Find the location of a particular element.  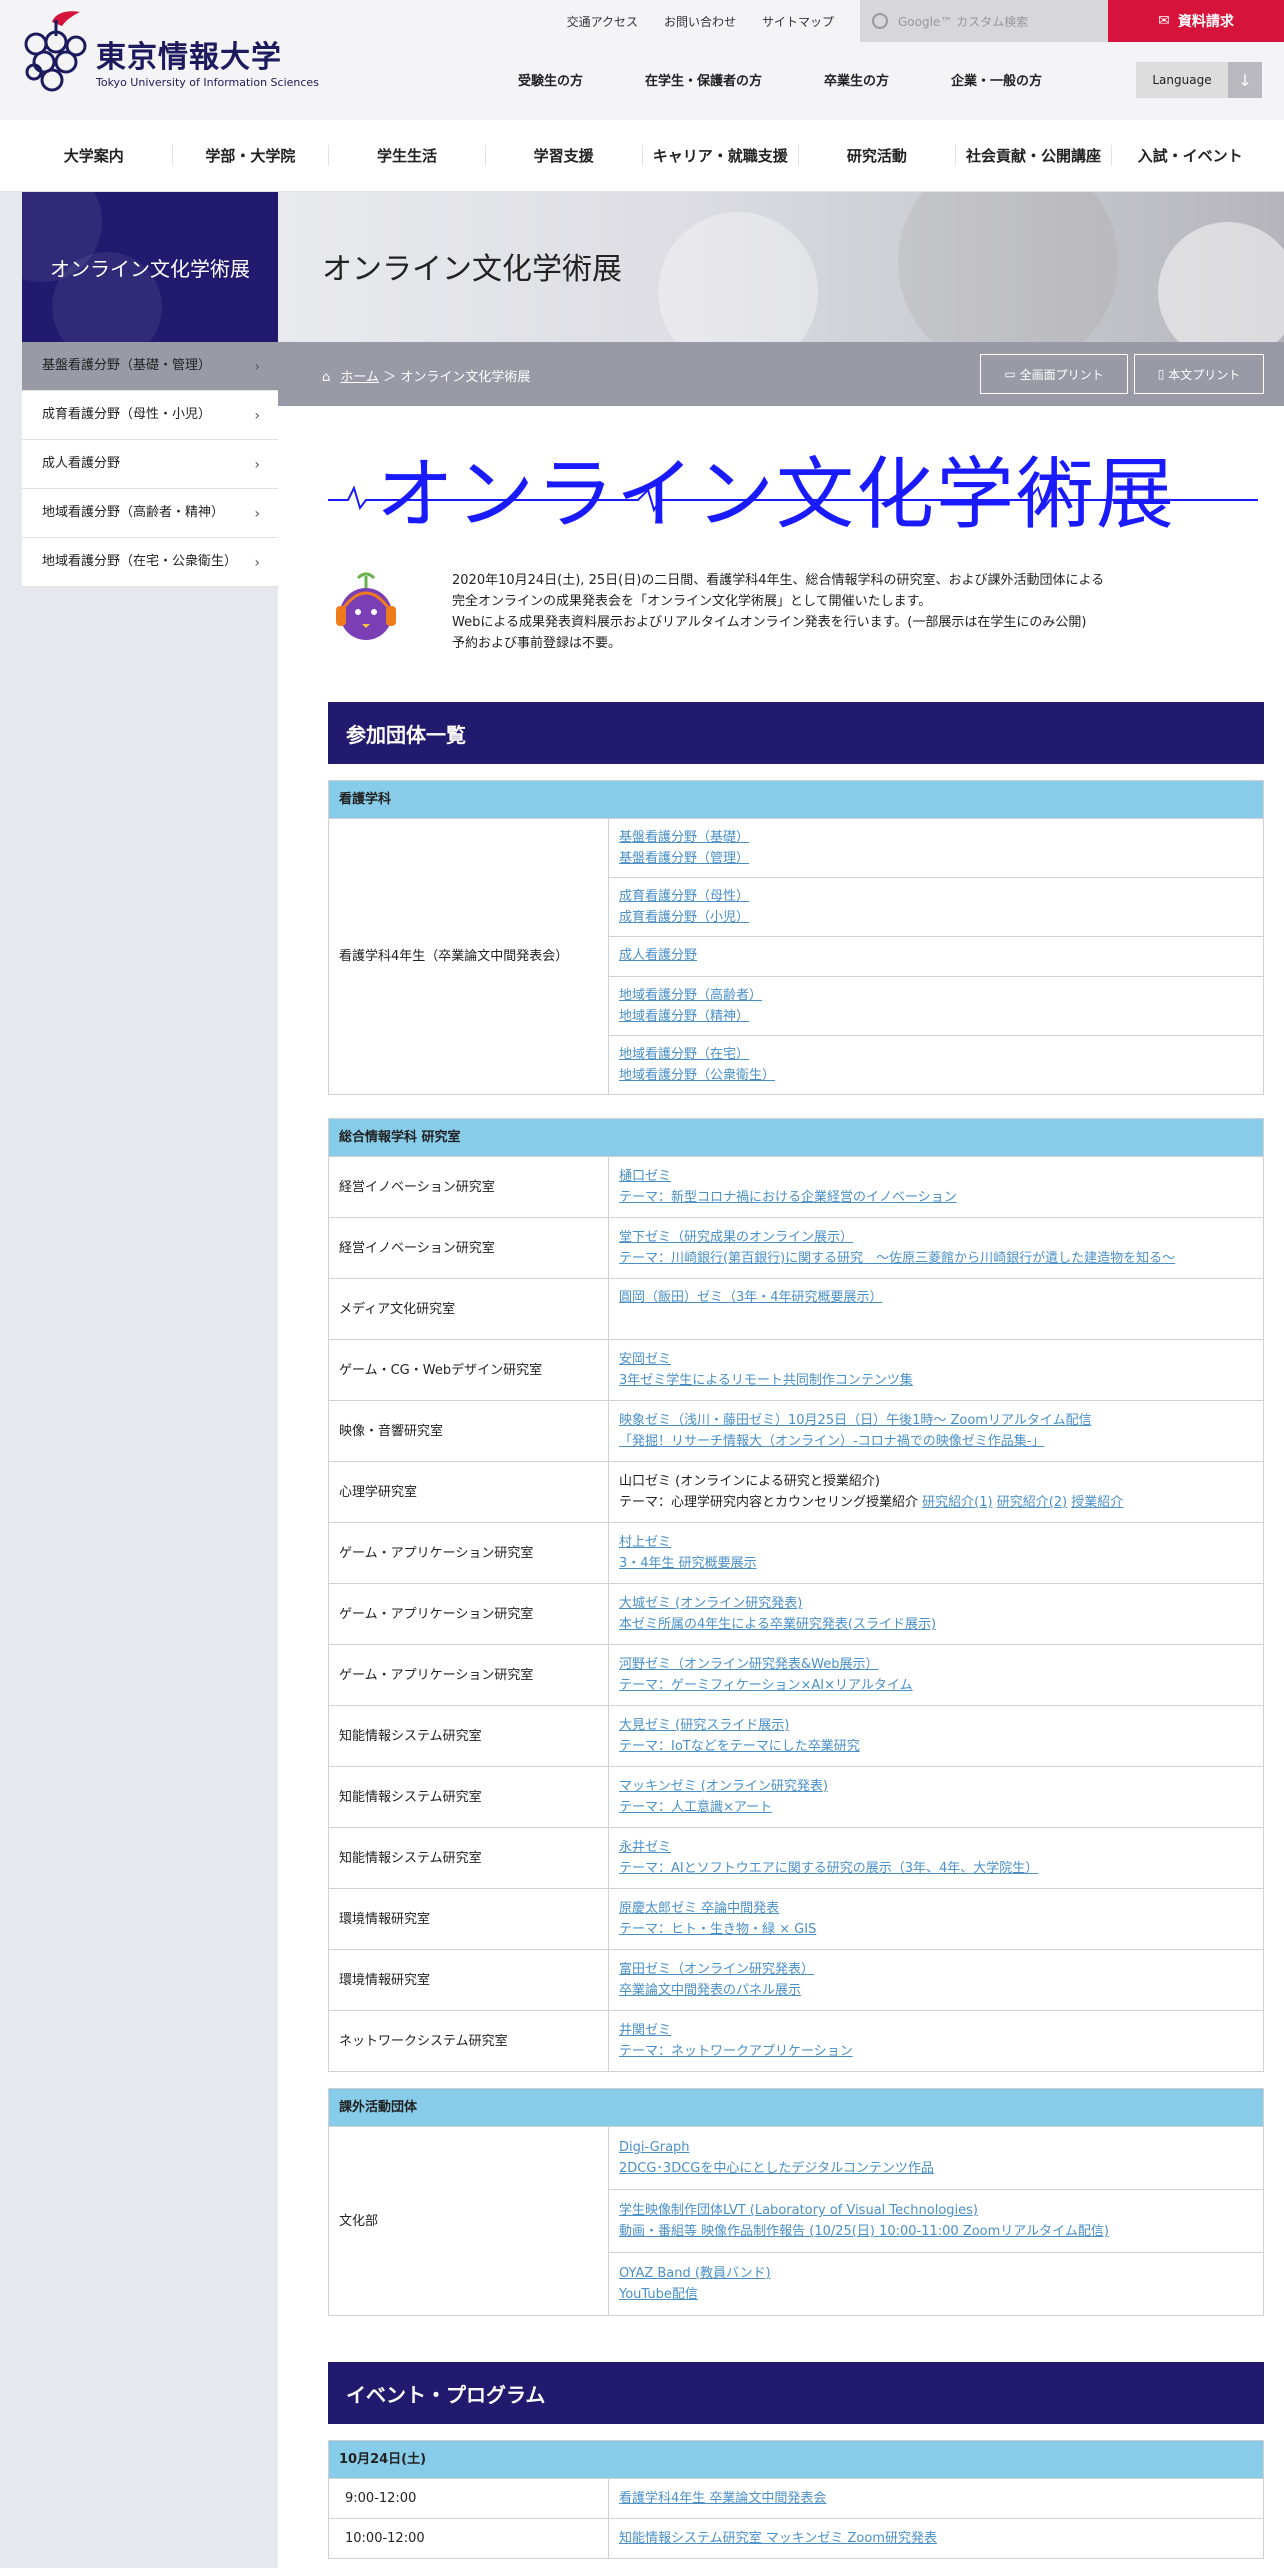

access-link: 交通アクセス is located at coordinates (602, 21).